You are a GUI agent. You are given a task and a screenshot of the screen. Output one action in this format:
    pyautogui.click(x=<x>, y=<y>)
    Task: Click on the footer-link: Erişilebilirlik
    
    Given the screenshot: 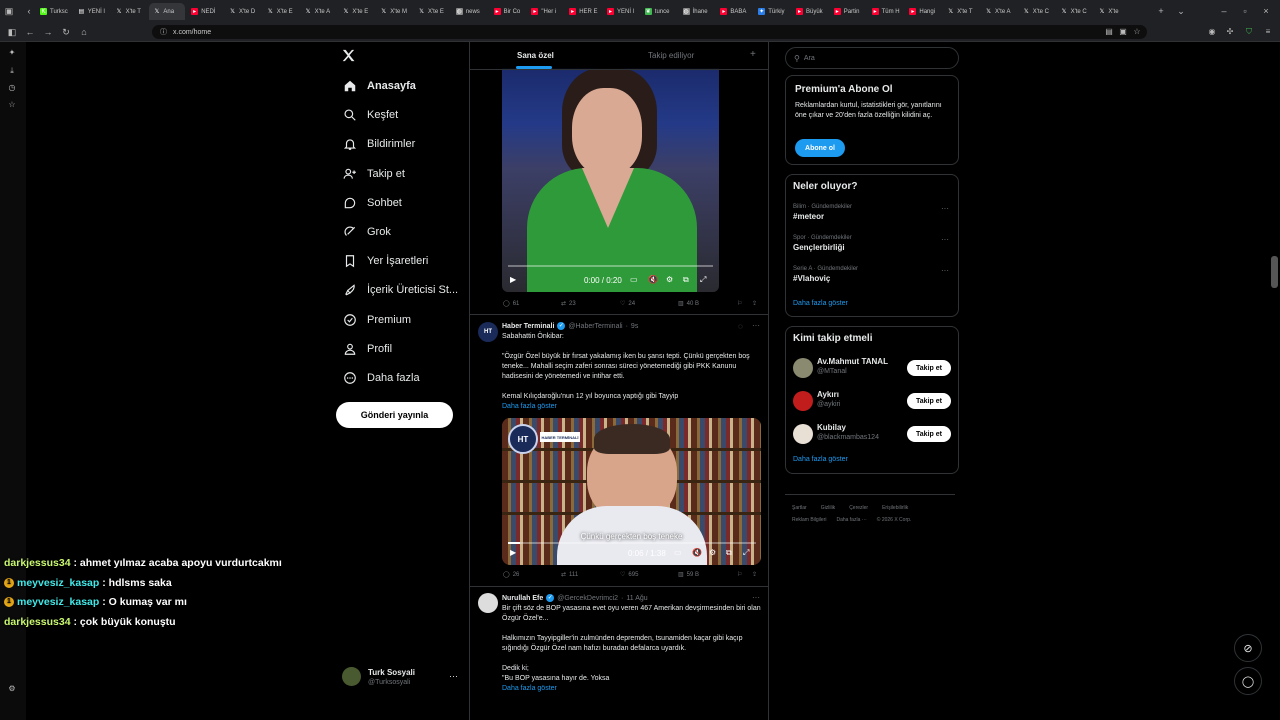 What is the action you would take?
    pyautogui.click(x=895, y=508)
    